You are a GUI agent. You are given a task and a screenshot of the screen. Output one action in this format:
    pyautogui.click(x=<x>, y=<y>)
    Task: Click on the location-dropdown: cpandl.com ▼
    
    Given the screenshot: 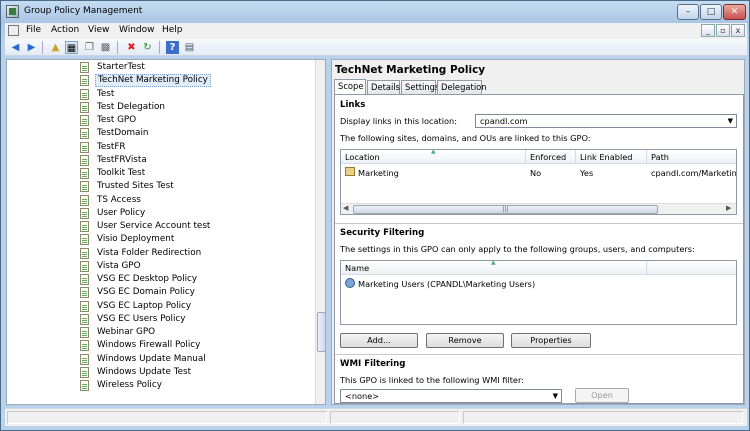 What is the action you would take?
    pyautogui.click(x=606, y=121)
    